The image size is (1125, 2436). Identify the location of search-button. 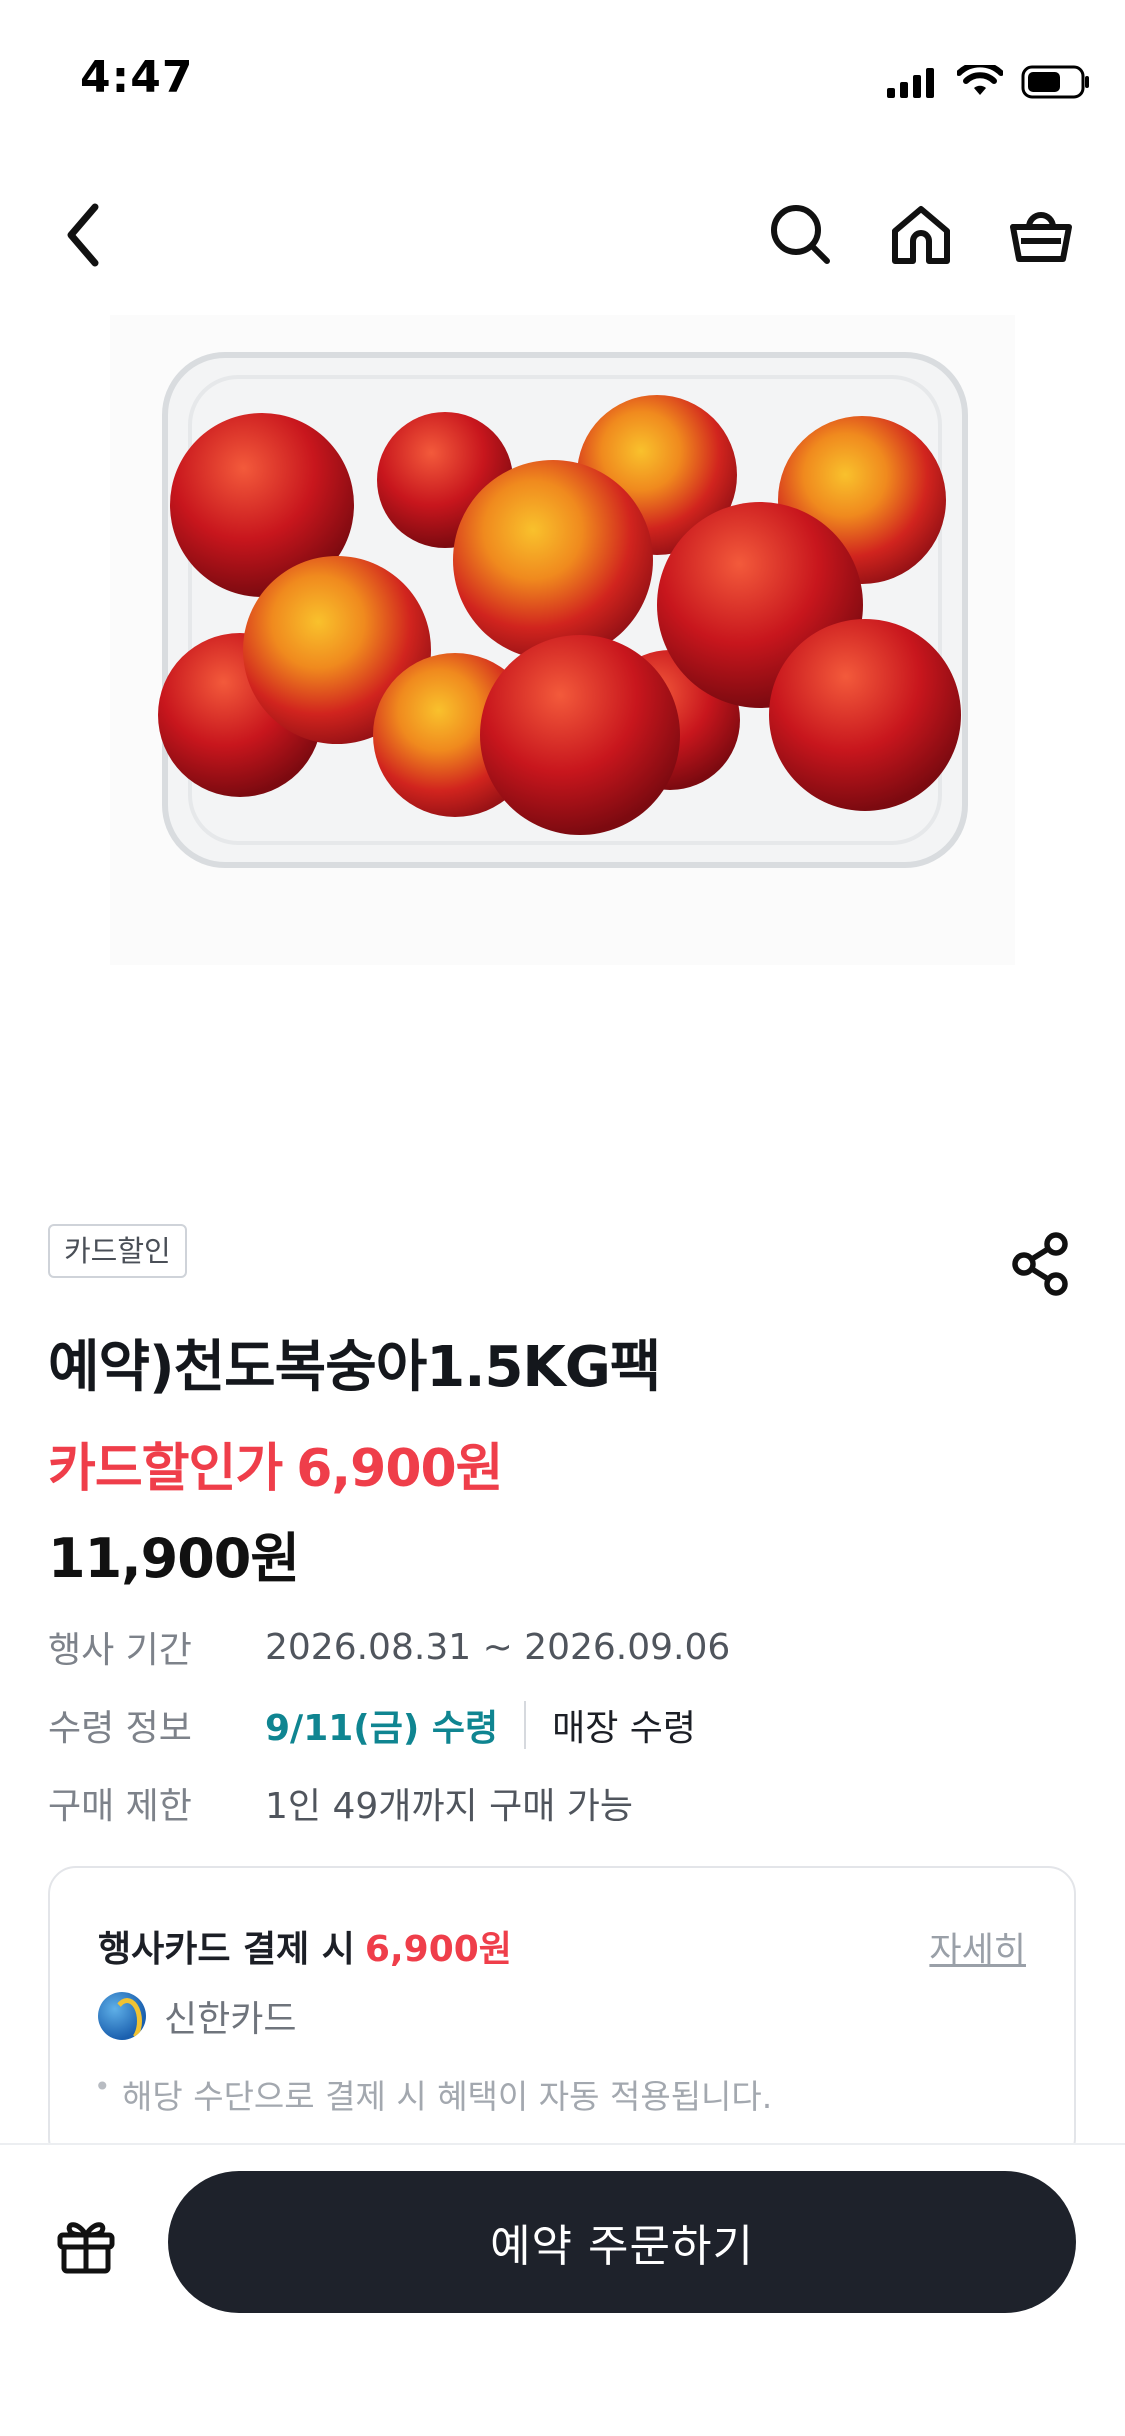
(801, 235).